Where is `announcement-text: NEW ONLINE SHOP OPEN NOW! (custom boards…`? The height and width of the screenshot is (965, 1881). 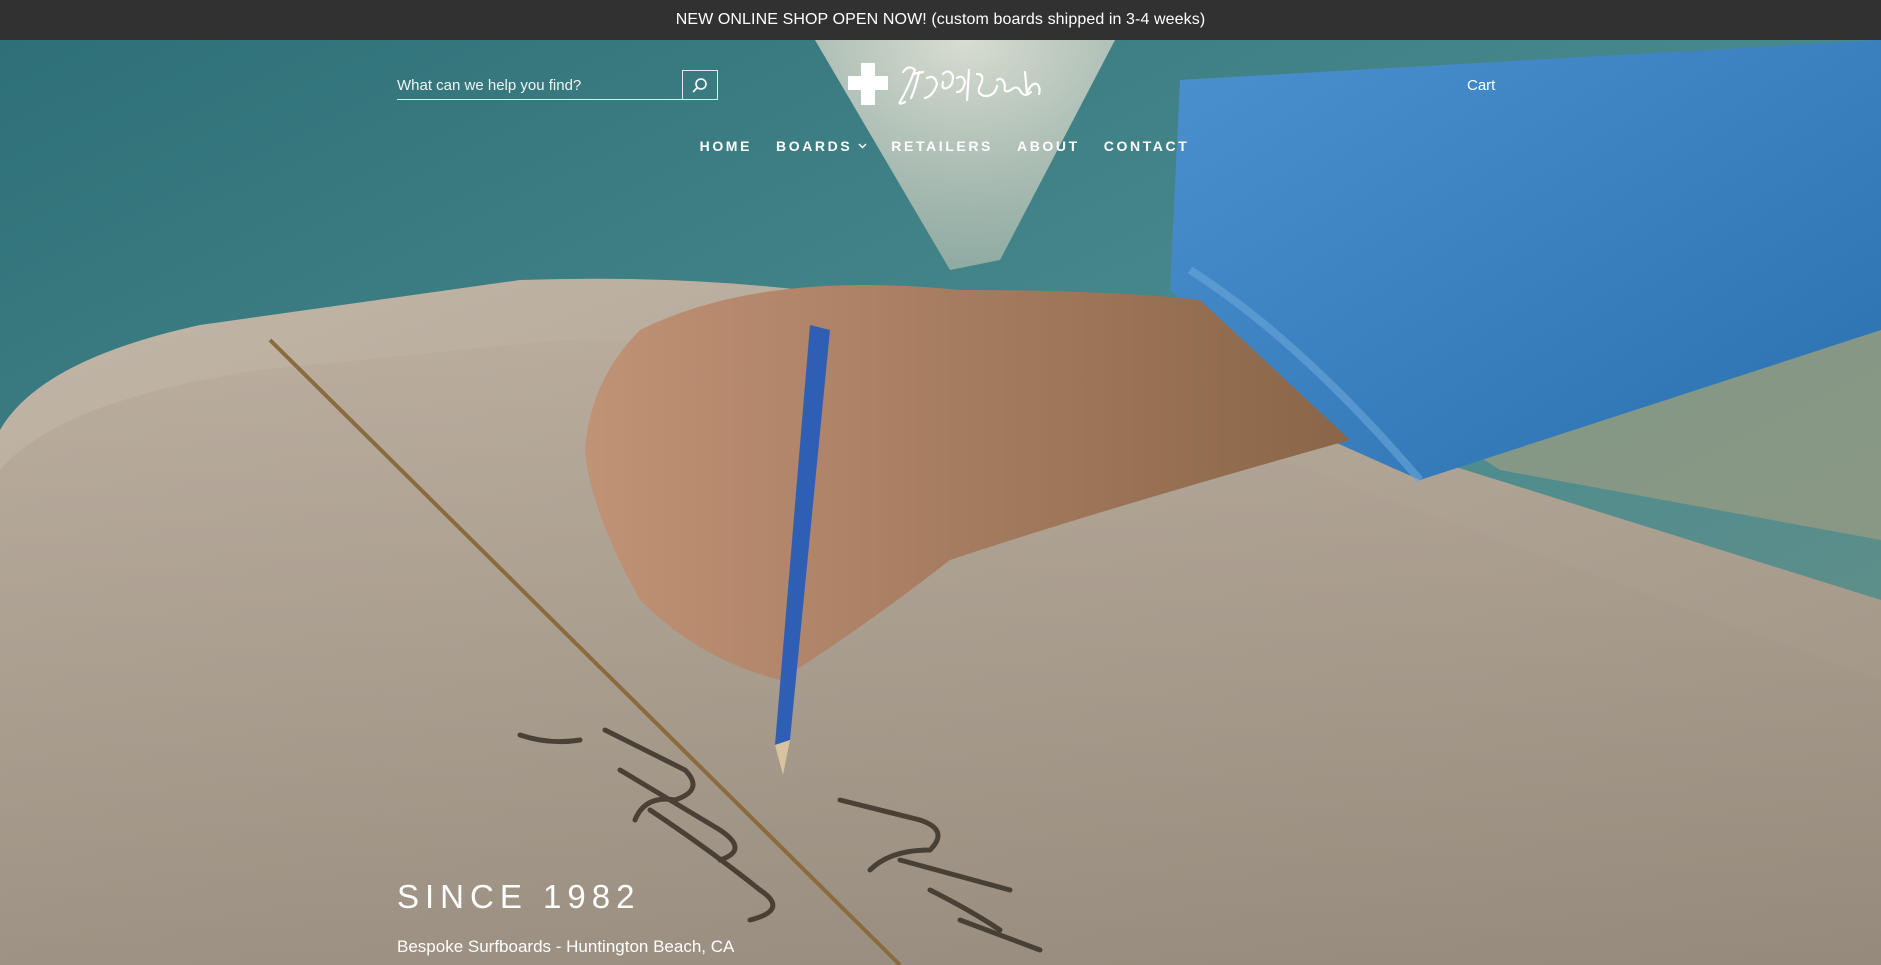 announcement-text: NEW ONLINE SHOP OPEN NOW! (custom boards… is located at coordinates (940, 19).